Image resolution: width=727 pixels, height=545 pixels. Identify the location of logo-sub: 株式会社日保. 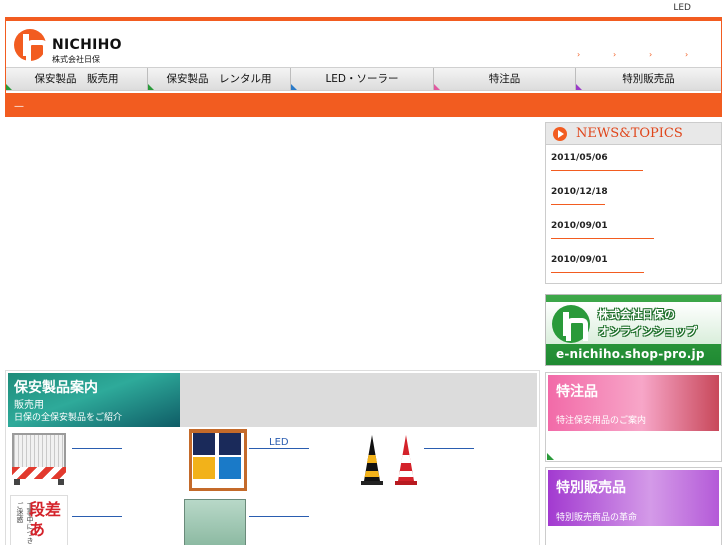
(76, 59).